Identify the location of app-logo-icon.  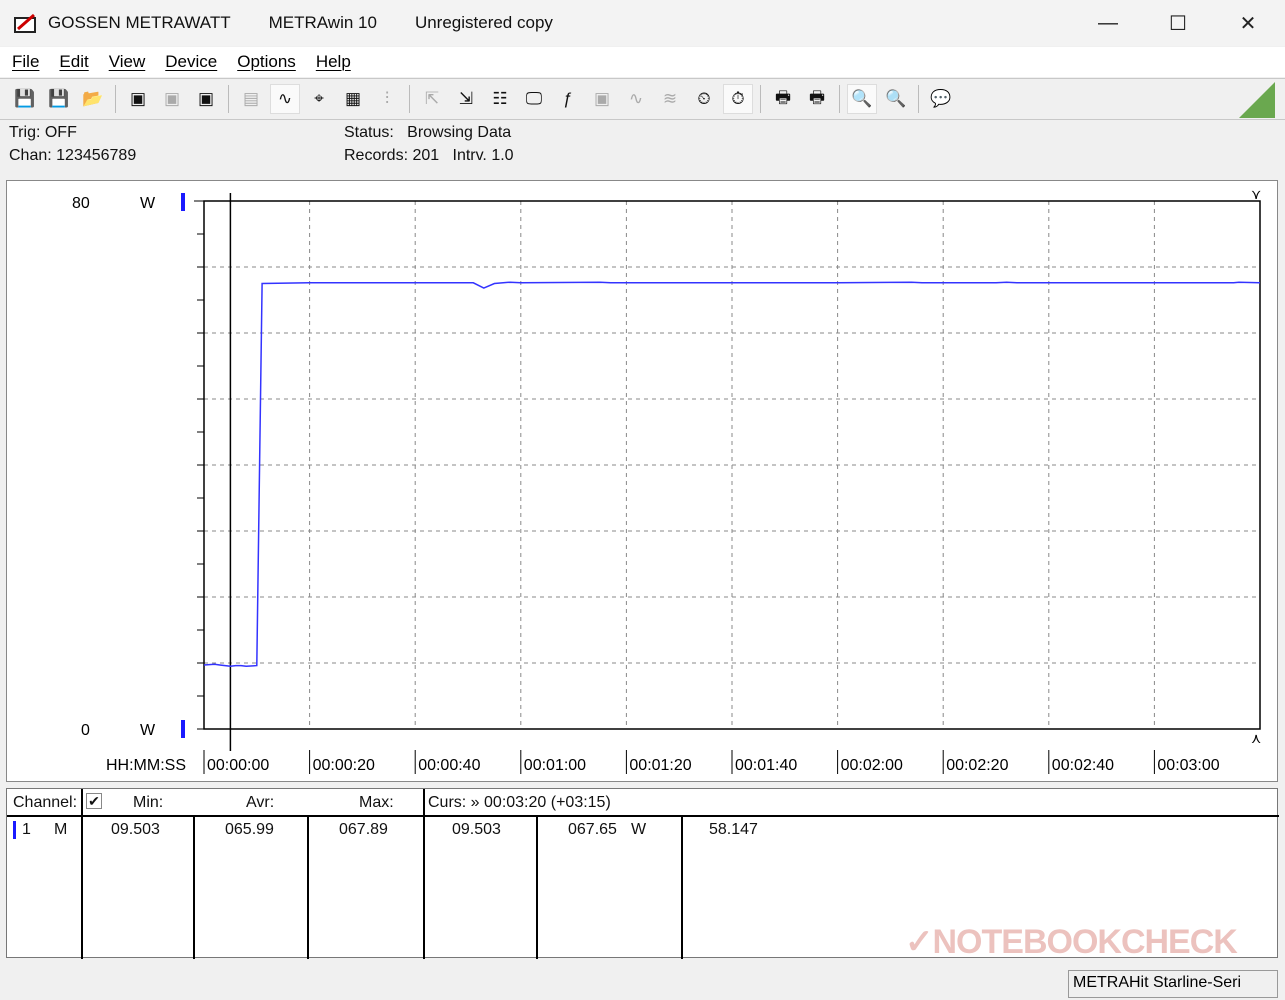
(26, 23).